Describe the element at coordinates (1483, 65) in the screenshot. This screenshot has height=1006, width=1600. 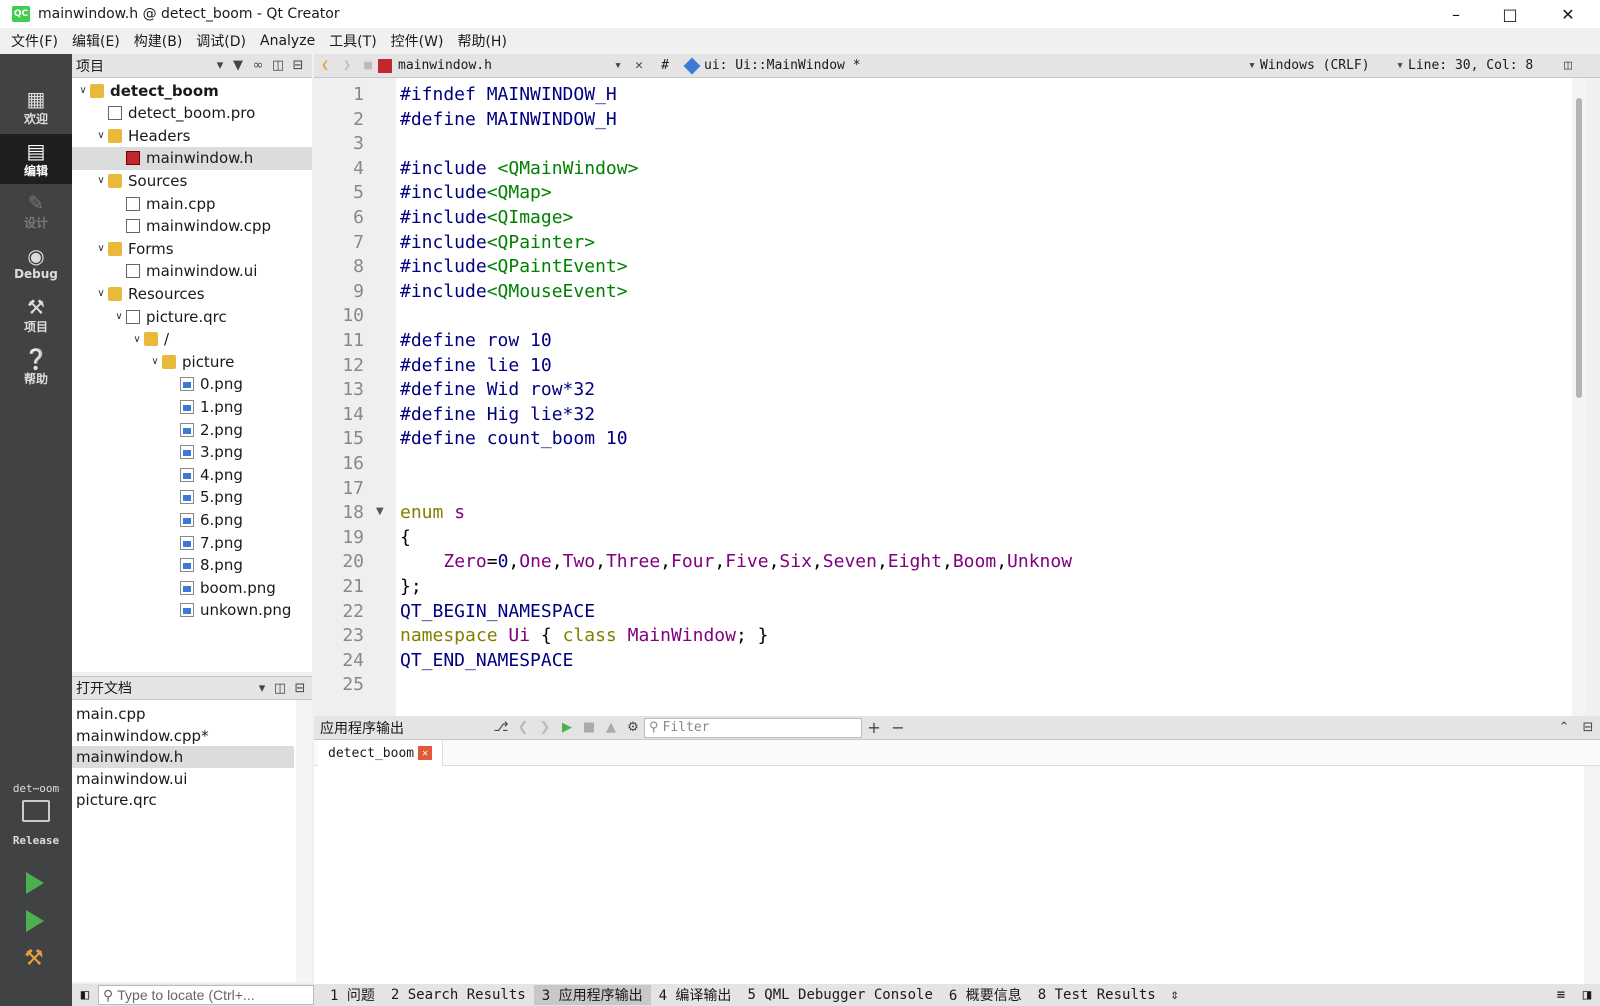
I see `cursor-position: Line: 30, Col: 8` at that location.